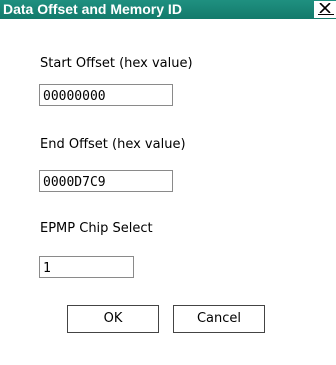 The height and width of the screenshot is (365, 336). I want to click on ok-button: OK, so click(113, 319).